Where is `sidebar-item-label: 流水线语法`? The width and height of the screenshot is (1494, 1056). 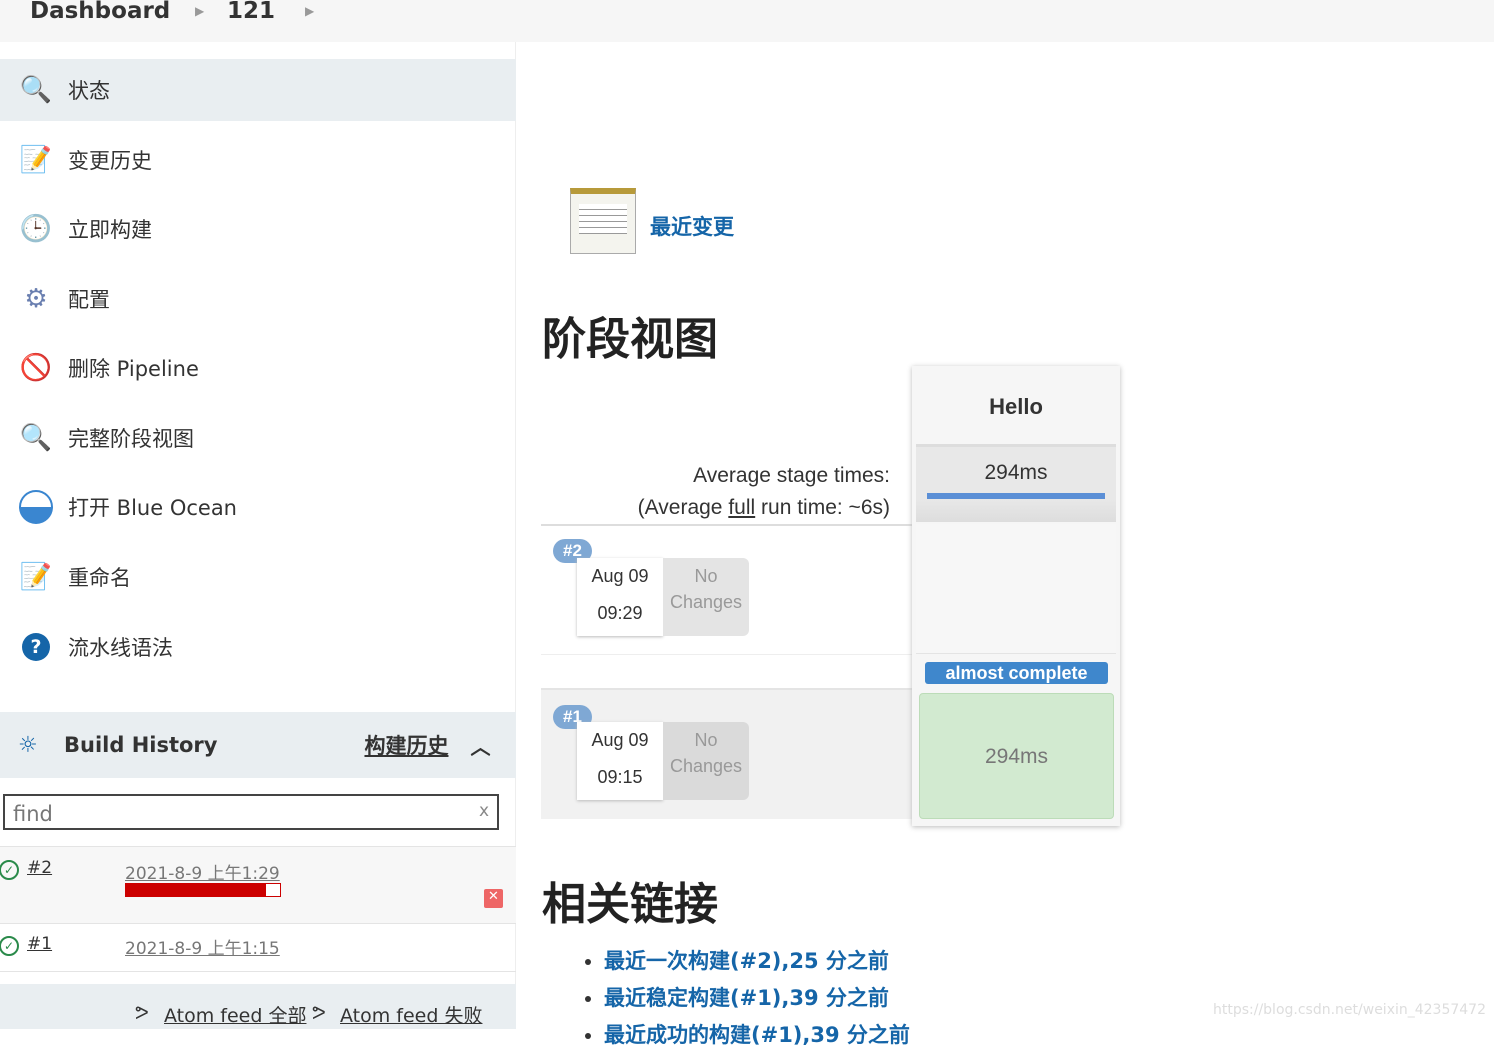 sidebar-item-label: 流水线语法 is located at coordinates (120, 648).